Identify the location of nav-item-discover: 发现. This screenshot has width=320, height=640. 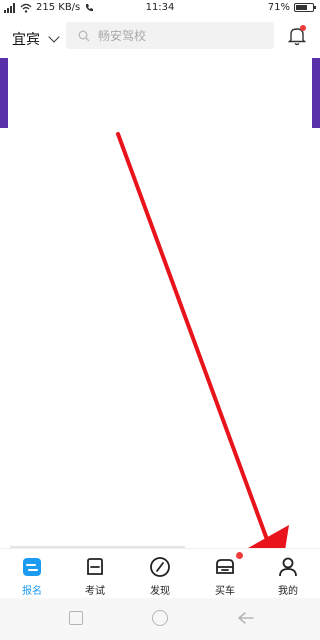
(160, 576).